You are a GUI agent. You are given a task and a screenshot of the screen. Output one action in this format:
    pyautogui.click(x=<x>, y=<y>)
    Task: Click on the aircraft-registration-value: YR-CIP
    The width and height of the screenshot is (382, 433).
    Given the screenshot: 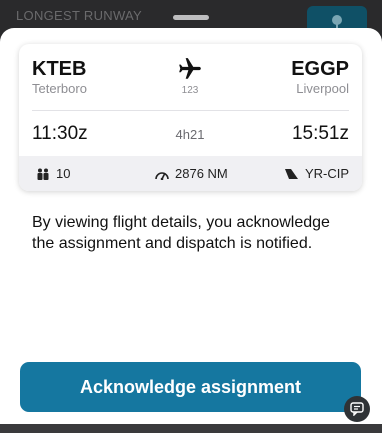 What is the action you would take?
    pyautogui.click(x=326, y=173)
    